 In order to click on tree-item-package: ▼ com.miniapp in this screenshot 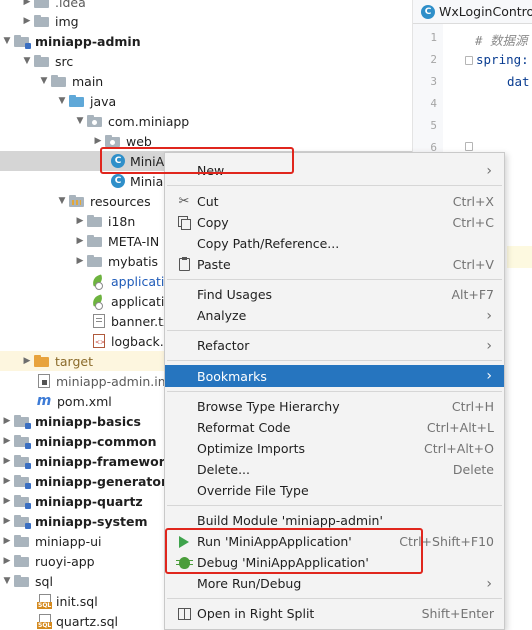, I will do `click(206, 121)`.